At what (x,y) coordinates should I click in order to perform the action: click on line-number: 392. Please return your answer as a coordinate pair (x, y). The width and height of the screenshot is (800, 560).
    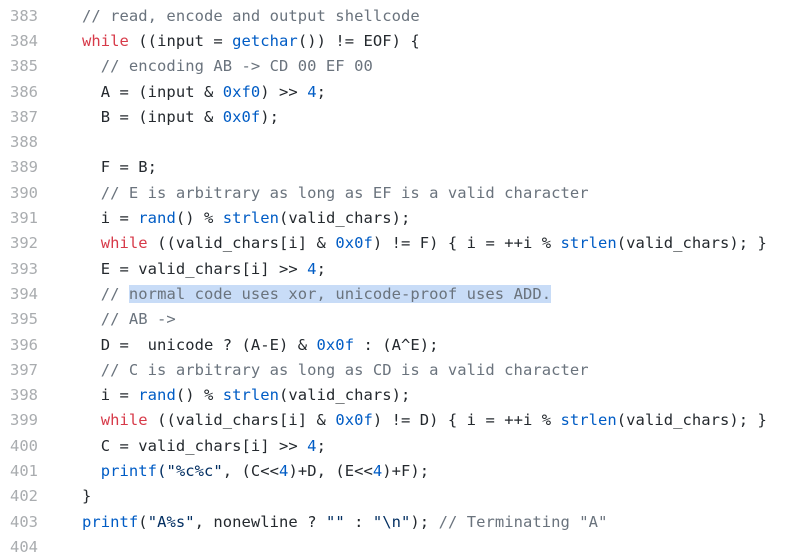
    Looking at the image, I should click on (19, 243).